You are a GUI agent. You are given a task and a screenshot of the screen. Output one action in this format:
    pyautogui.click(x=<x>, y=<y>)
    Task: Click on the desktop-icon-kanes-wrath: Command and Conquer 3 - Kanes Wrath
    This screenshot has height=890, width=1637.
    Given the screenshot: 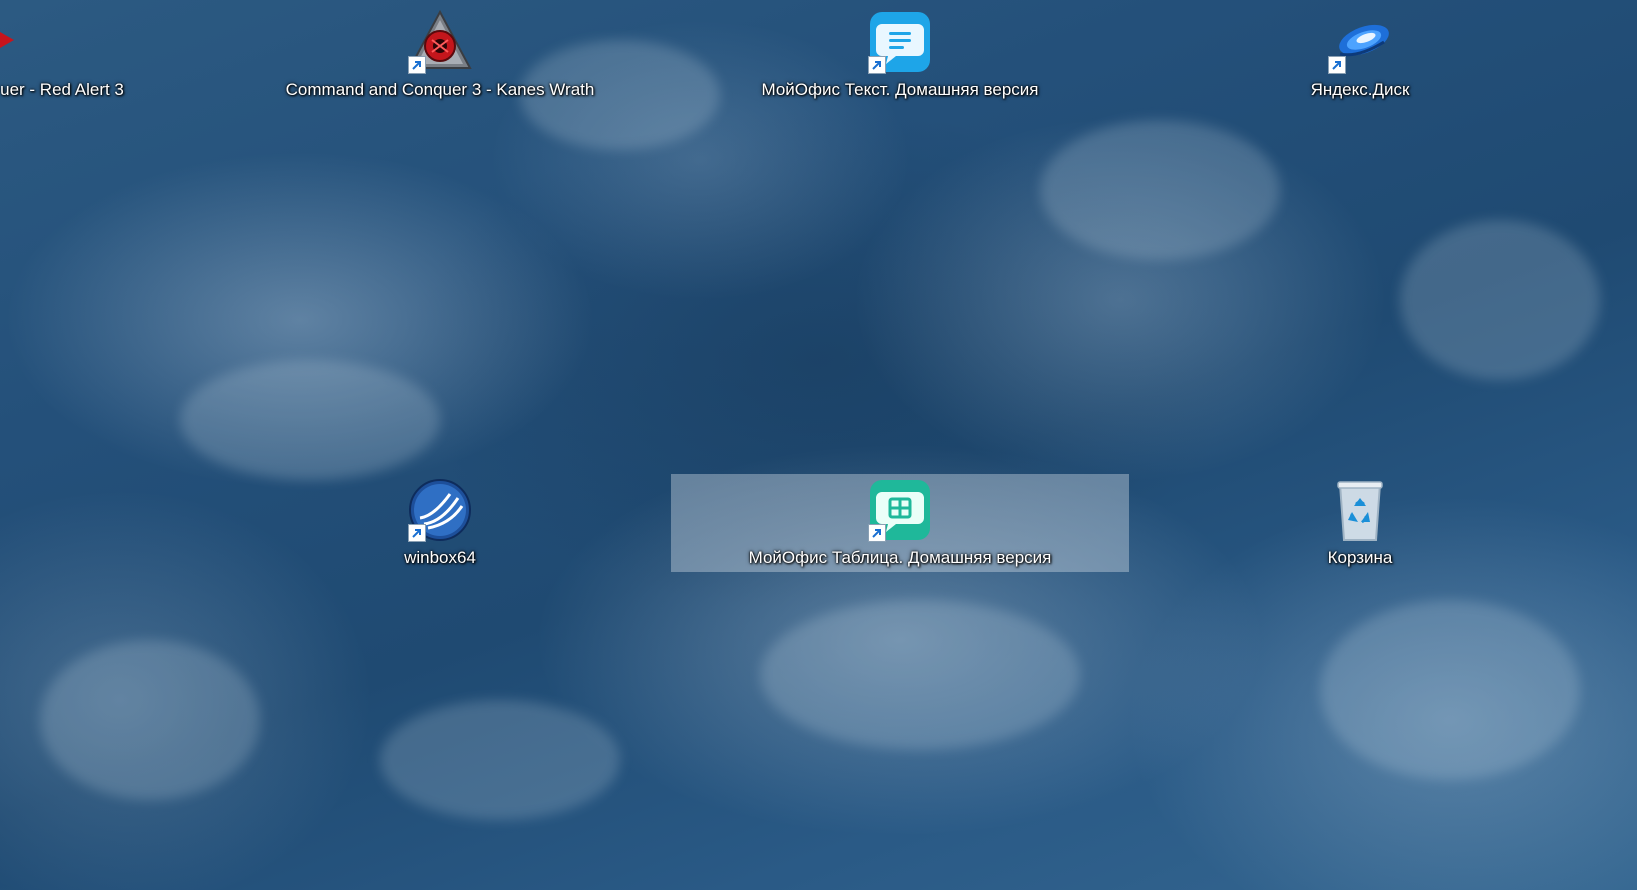 What is the action you would take?
    pyautogui.click(x=440, y=54)
    